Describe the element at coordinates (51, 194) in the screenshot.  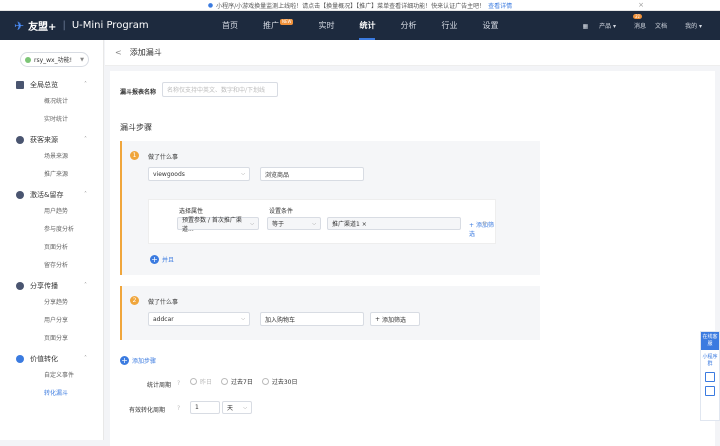
I see `sidebar-group-header: 激活&留存 ˄` at that location.